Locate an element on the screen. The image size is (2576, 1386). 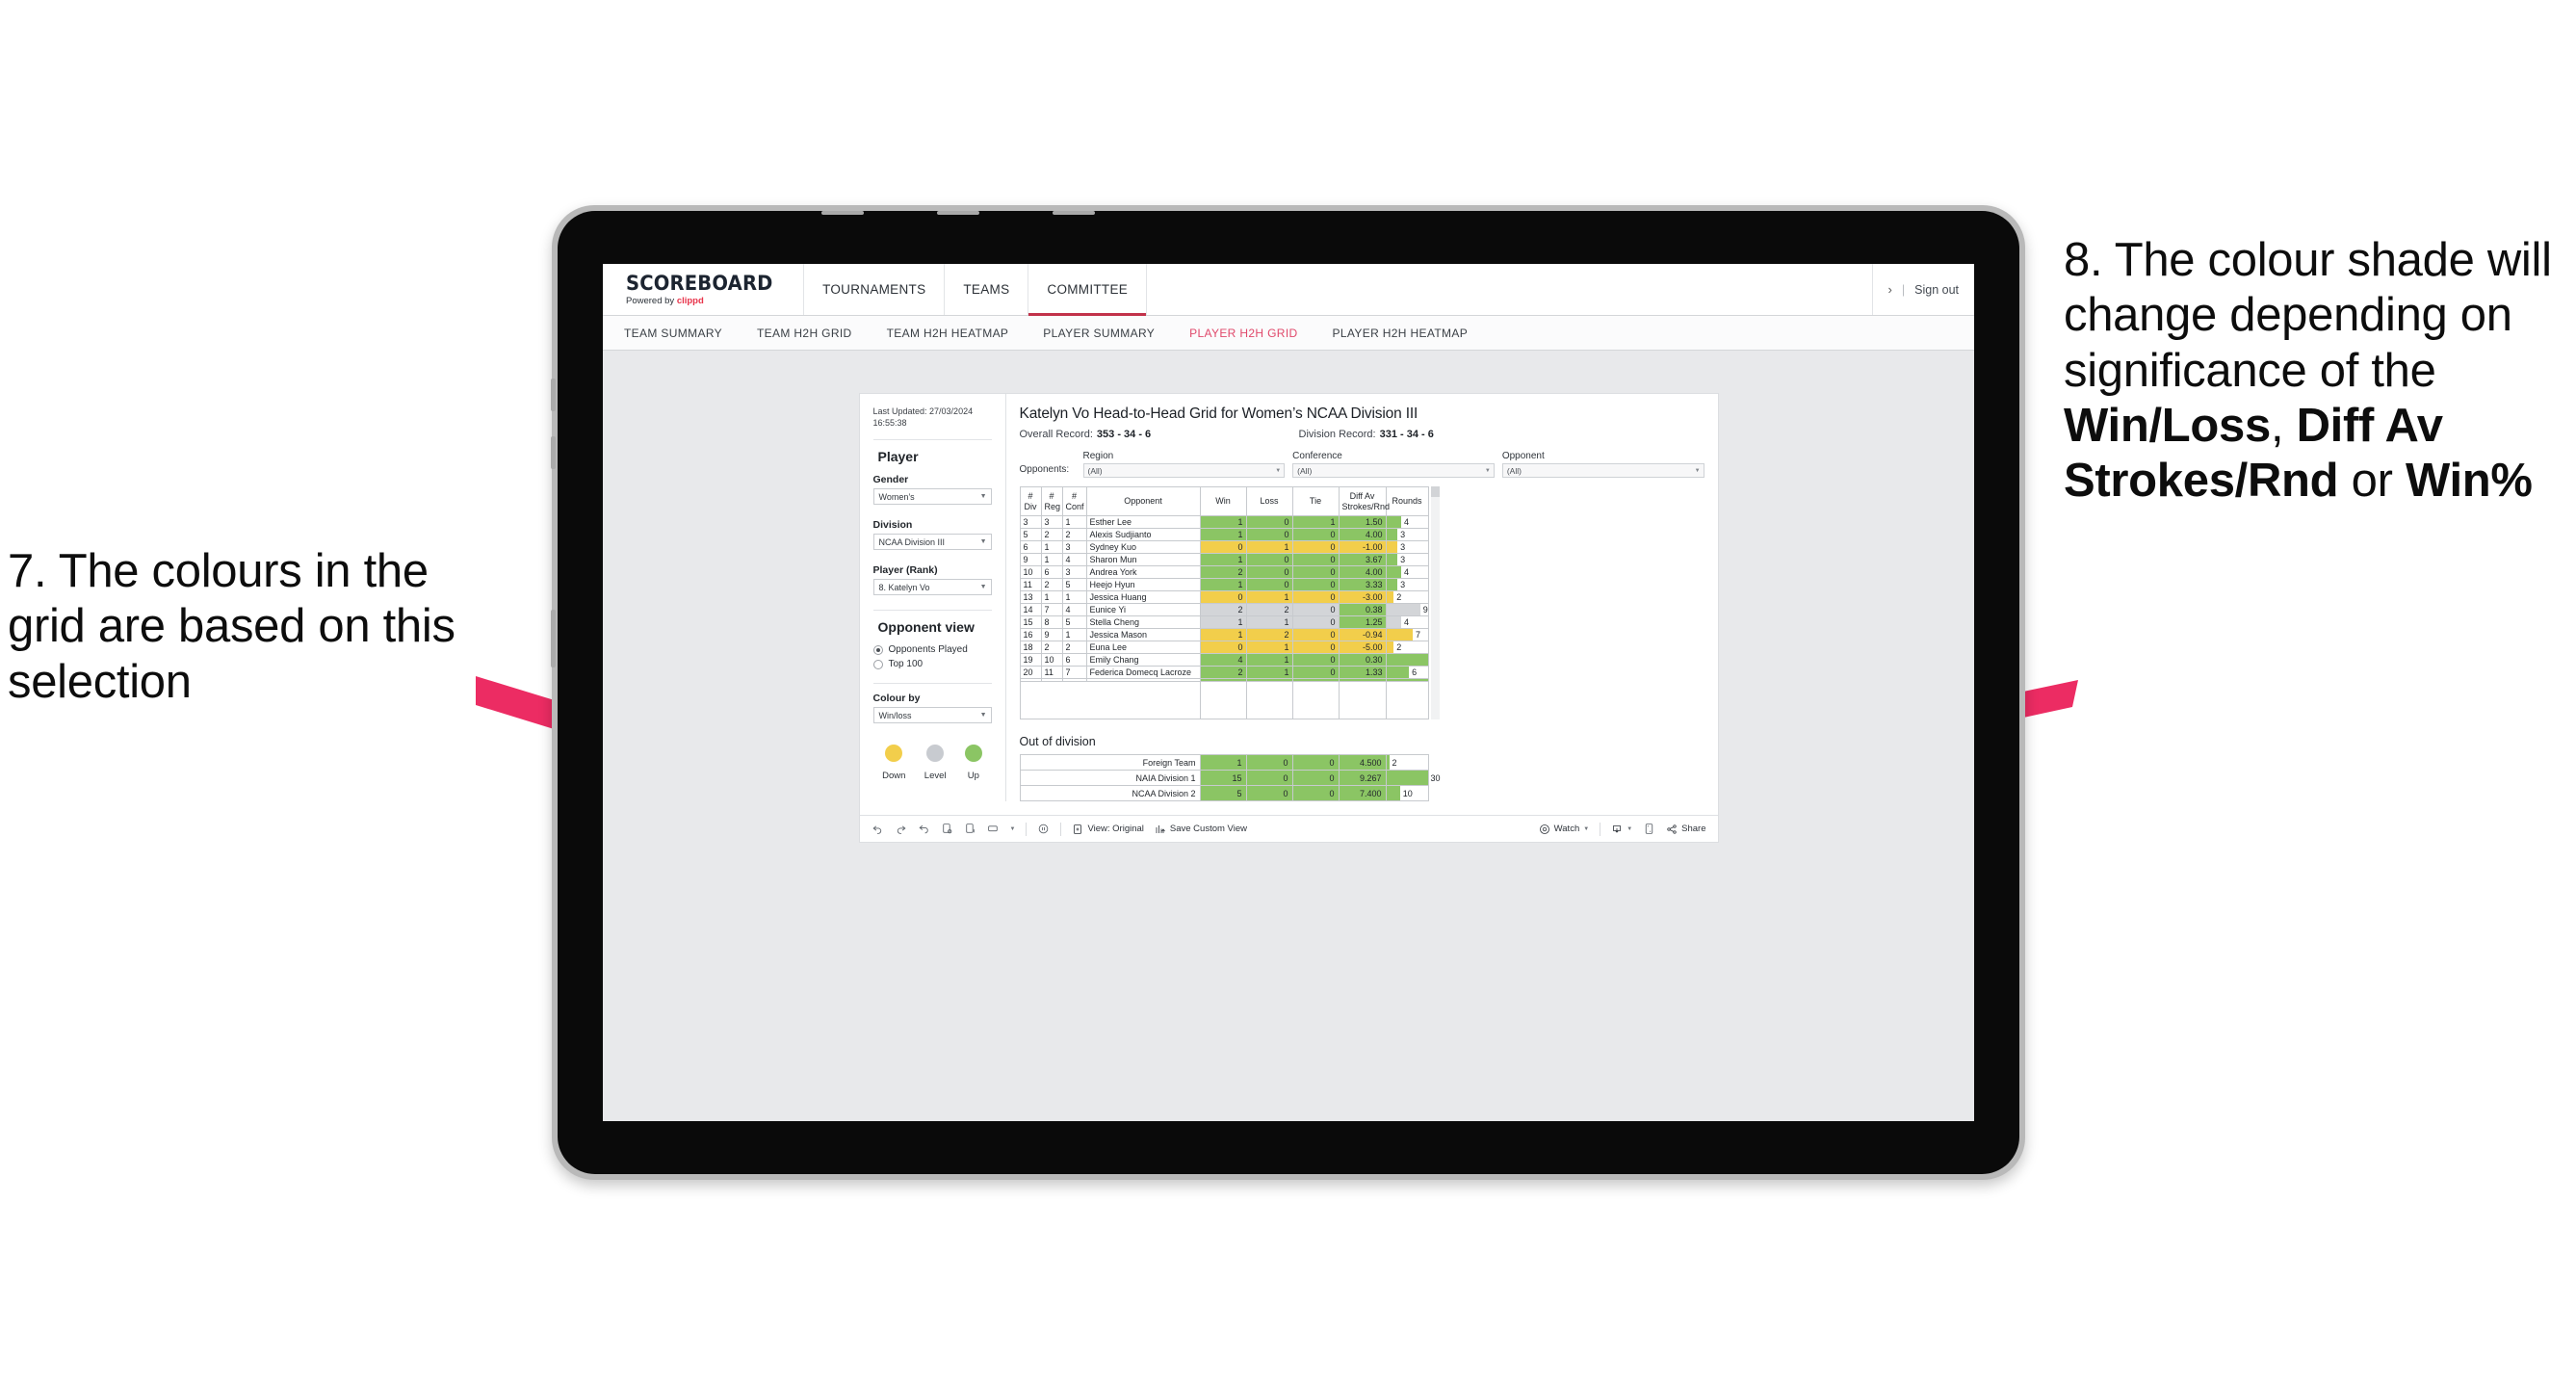
cell-win: 5 is located at coordinates (1223, 793).